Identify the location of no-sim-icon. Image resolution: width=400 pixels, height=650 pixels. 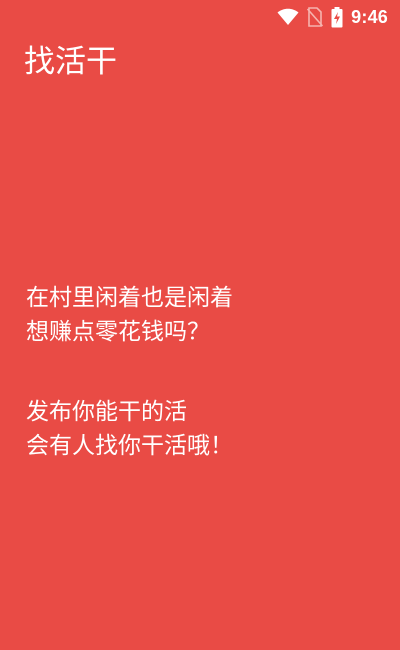
(315, 17).